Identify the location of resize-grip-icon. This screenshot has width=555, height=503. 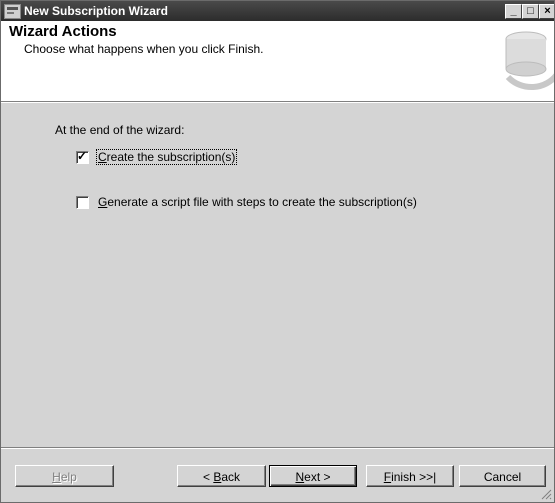
(546, 494).